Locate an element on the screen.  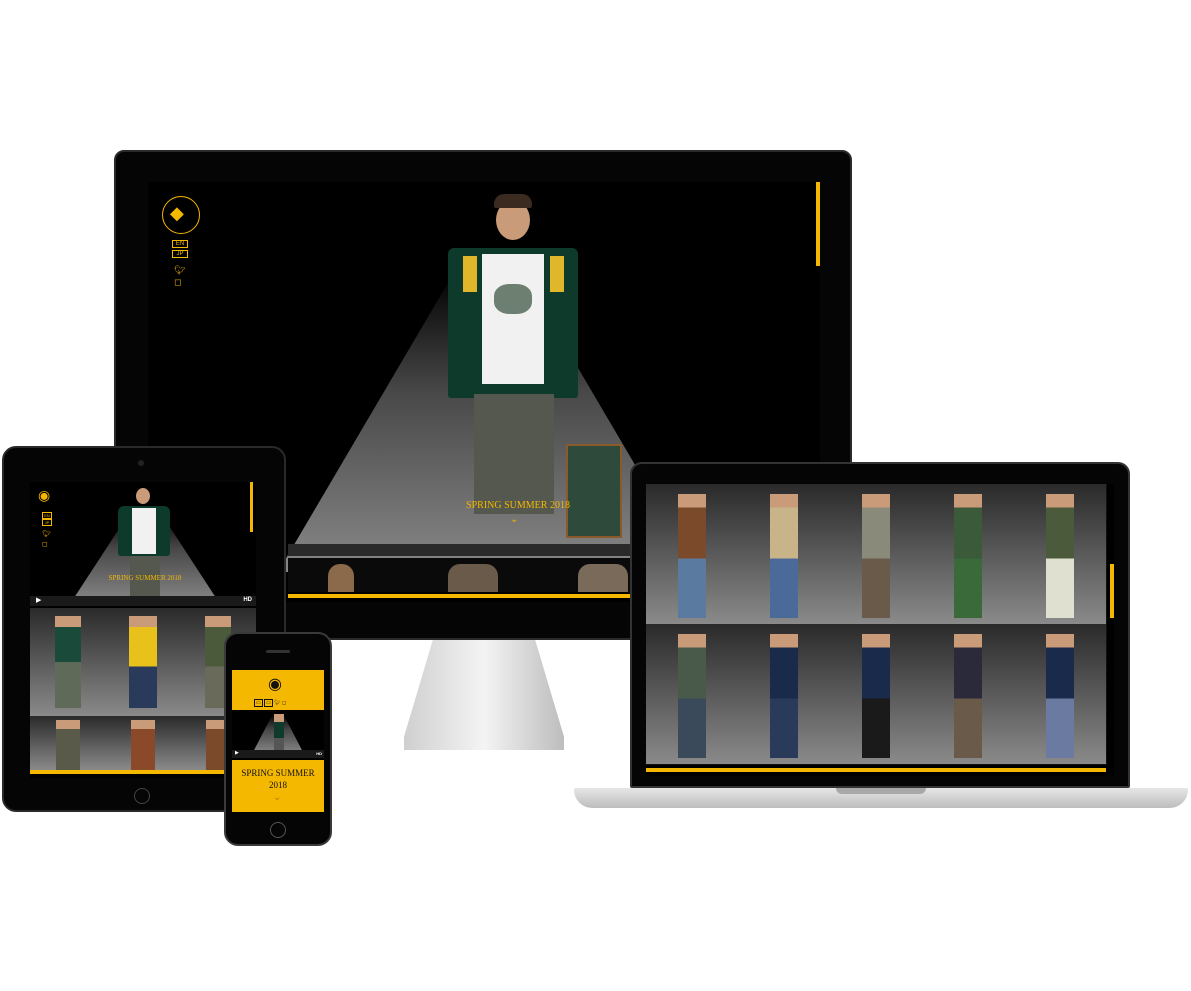
lang-jp-button: ▭ is located at coordinates (268, 703).